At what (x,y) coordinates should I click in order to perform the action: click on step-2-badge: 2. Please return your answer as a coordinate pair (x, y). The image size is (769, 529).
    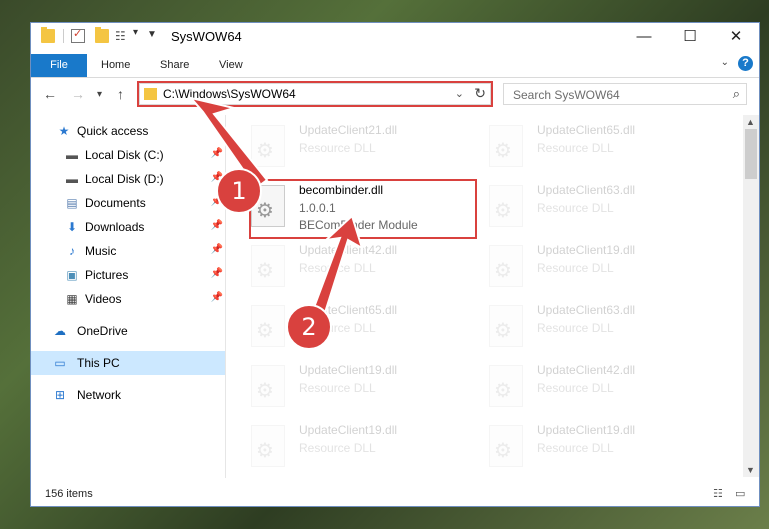
    Looking at the image, I should click on (309, 327).